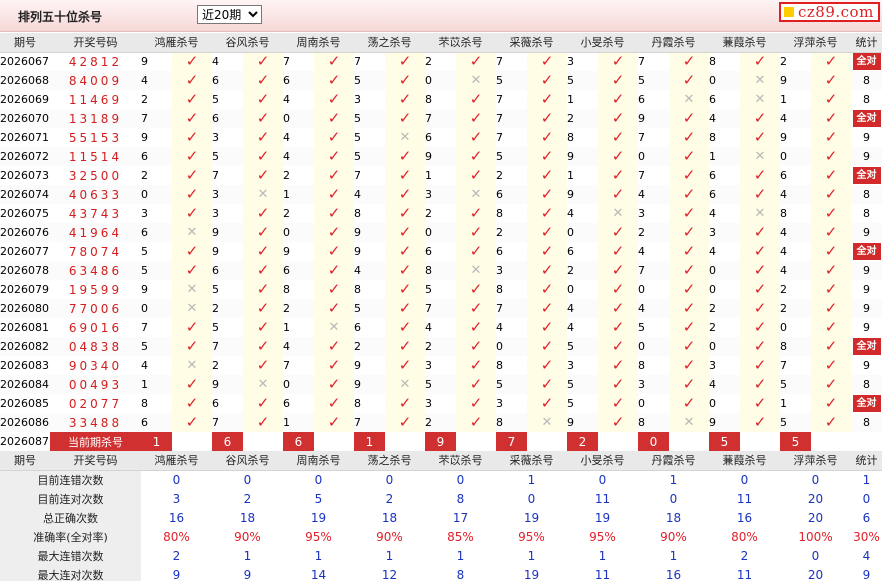 This screenshot has height=581, width=882. Describe the element at coordinates (25, 403) in the screenshot. I see `period-cell: 2026085` at that location.